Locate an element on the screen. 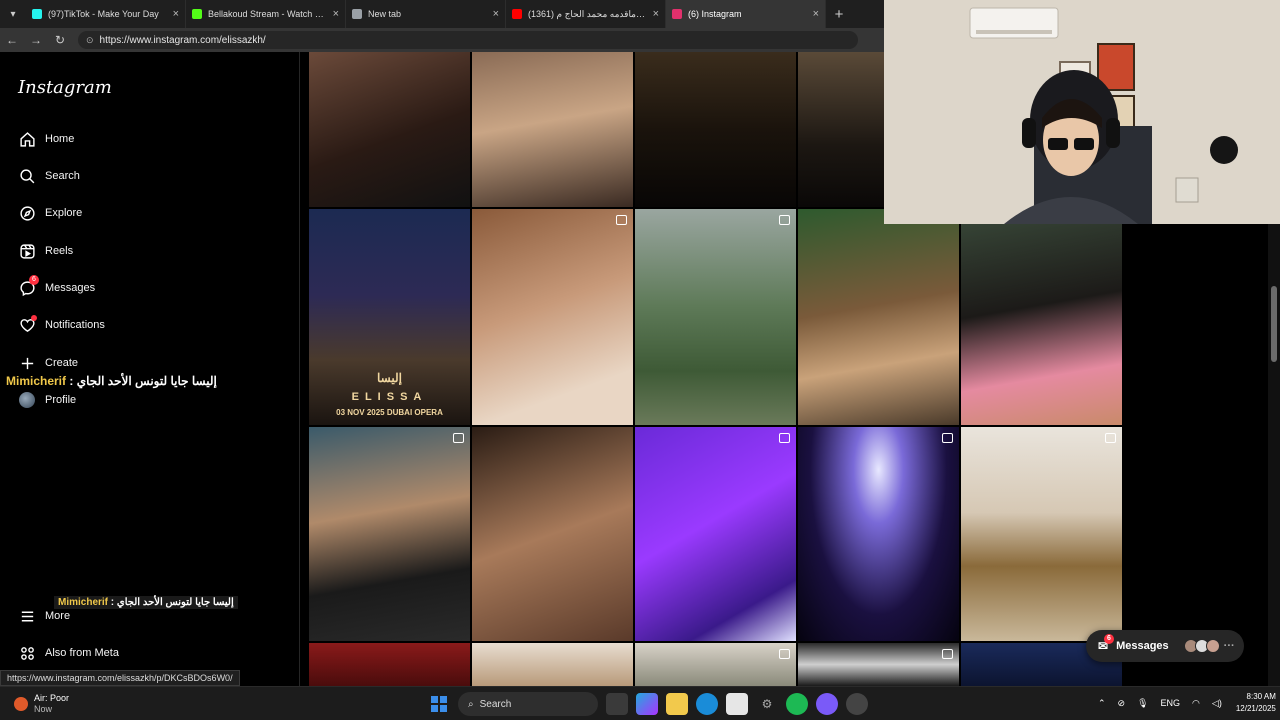 Image resolution: width=1280 pixels, height=720 pixels. poster-date: 03 NOV 2025 DUBAI OPERA is located at coordinates (389, 412).